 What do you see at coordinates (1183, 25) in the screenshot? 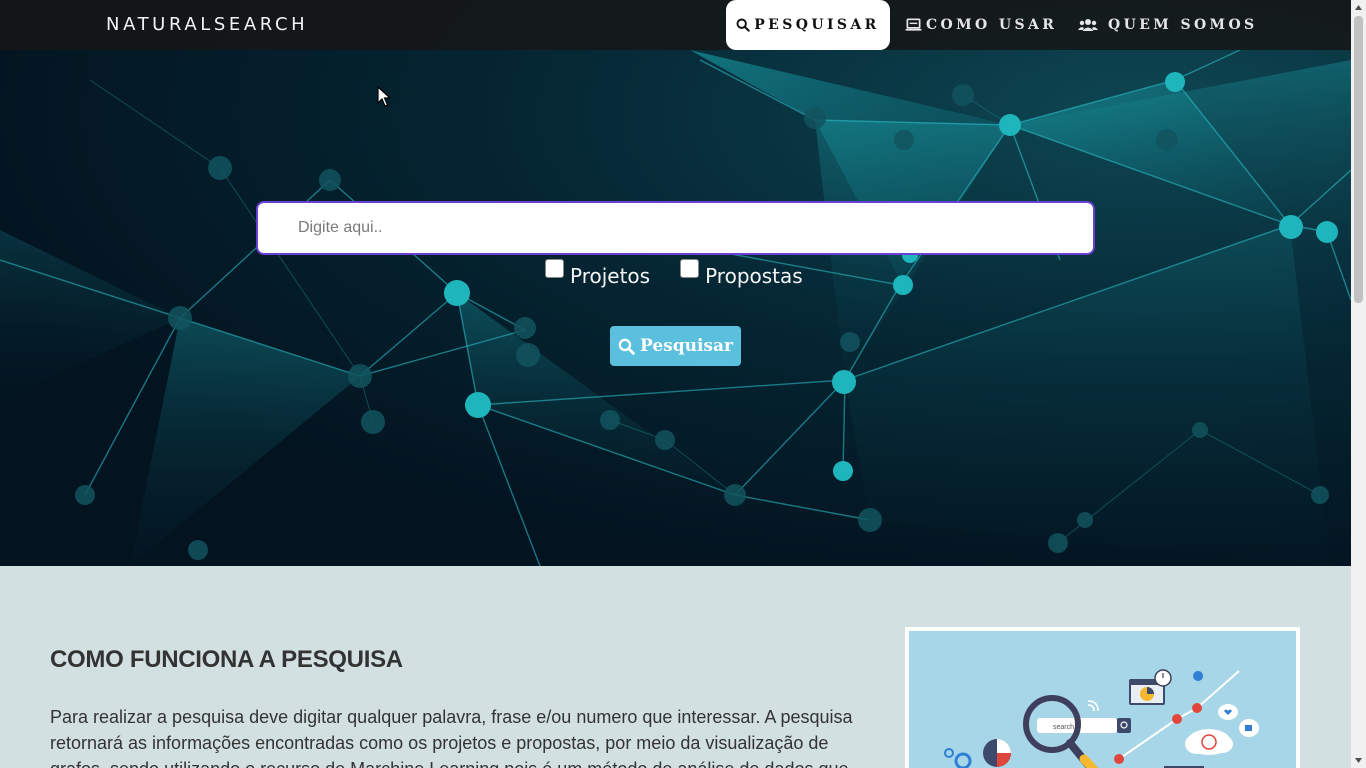
I see `nav-quem-somos-label: QUEM SOMOS` at bounding box center [1183, 25].